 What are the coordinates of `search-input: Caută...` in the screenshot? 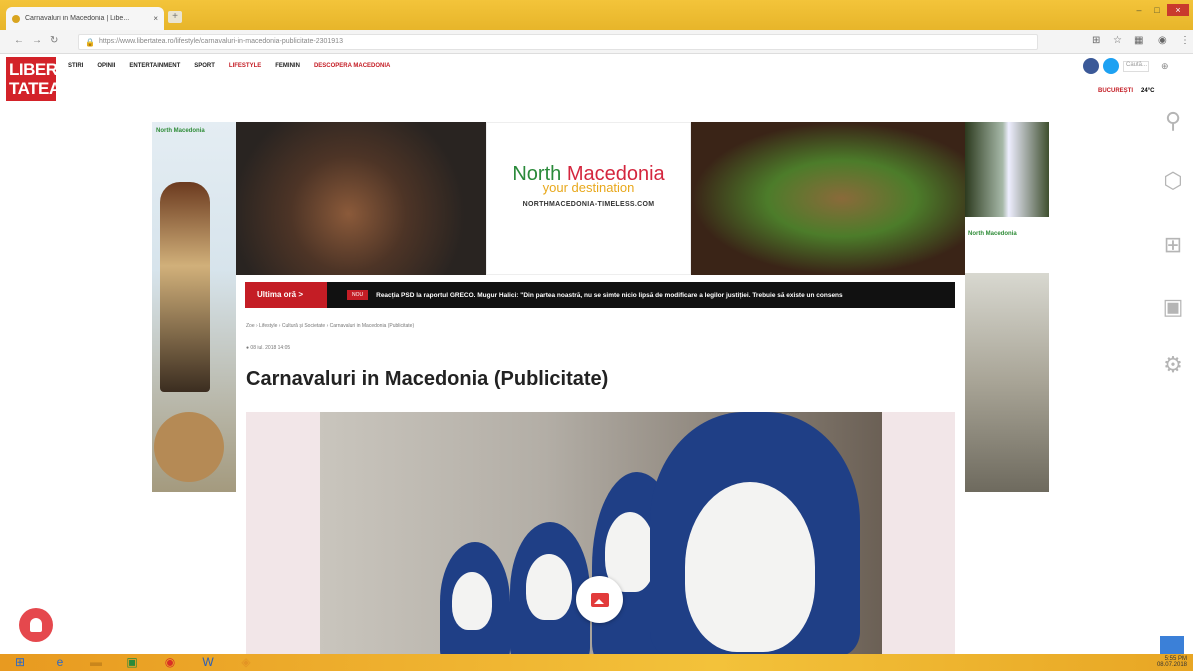 It's located at (1136, 66).